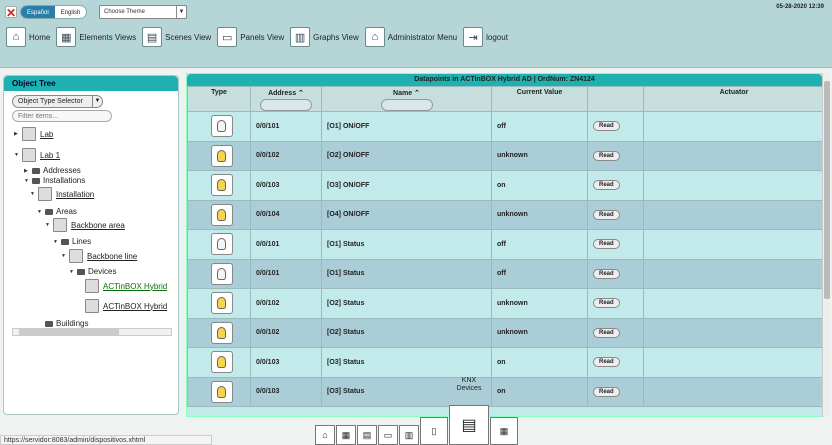  I want to click on lang-es-button: Español, so click(38, 12).